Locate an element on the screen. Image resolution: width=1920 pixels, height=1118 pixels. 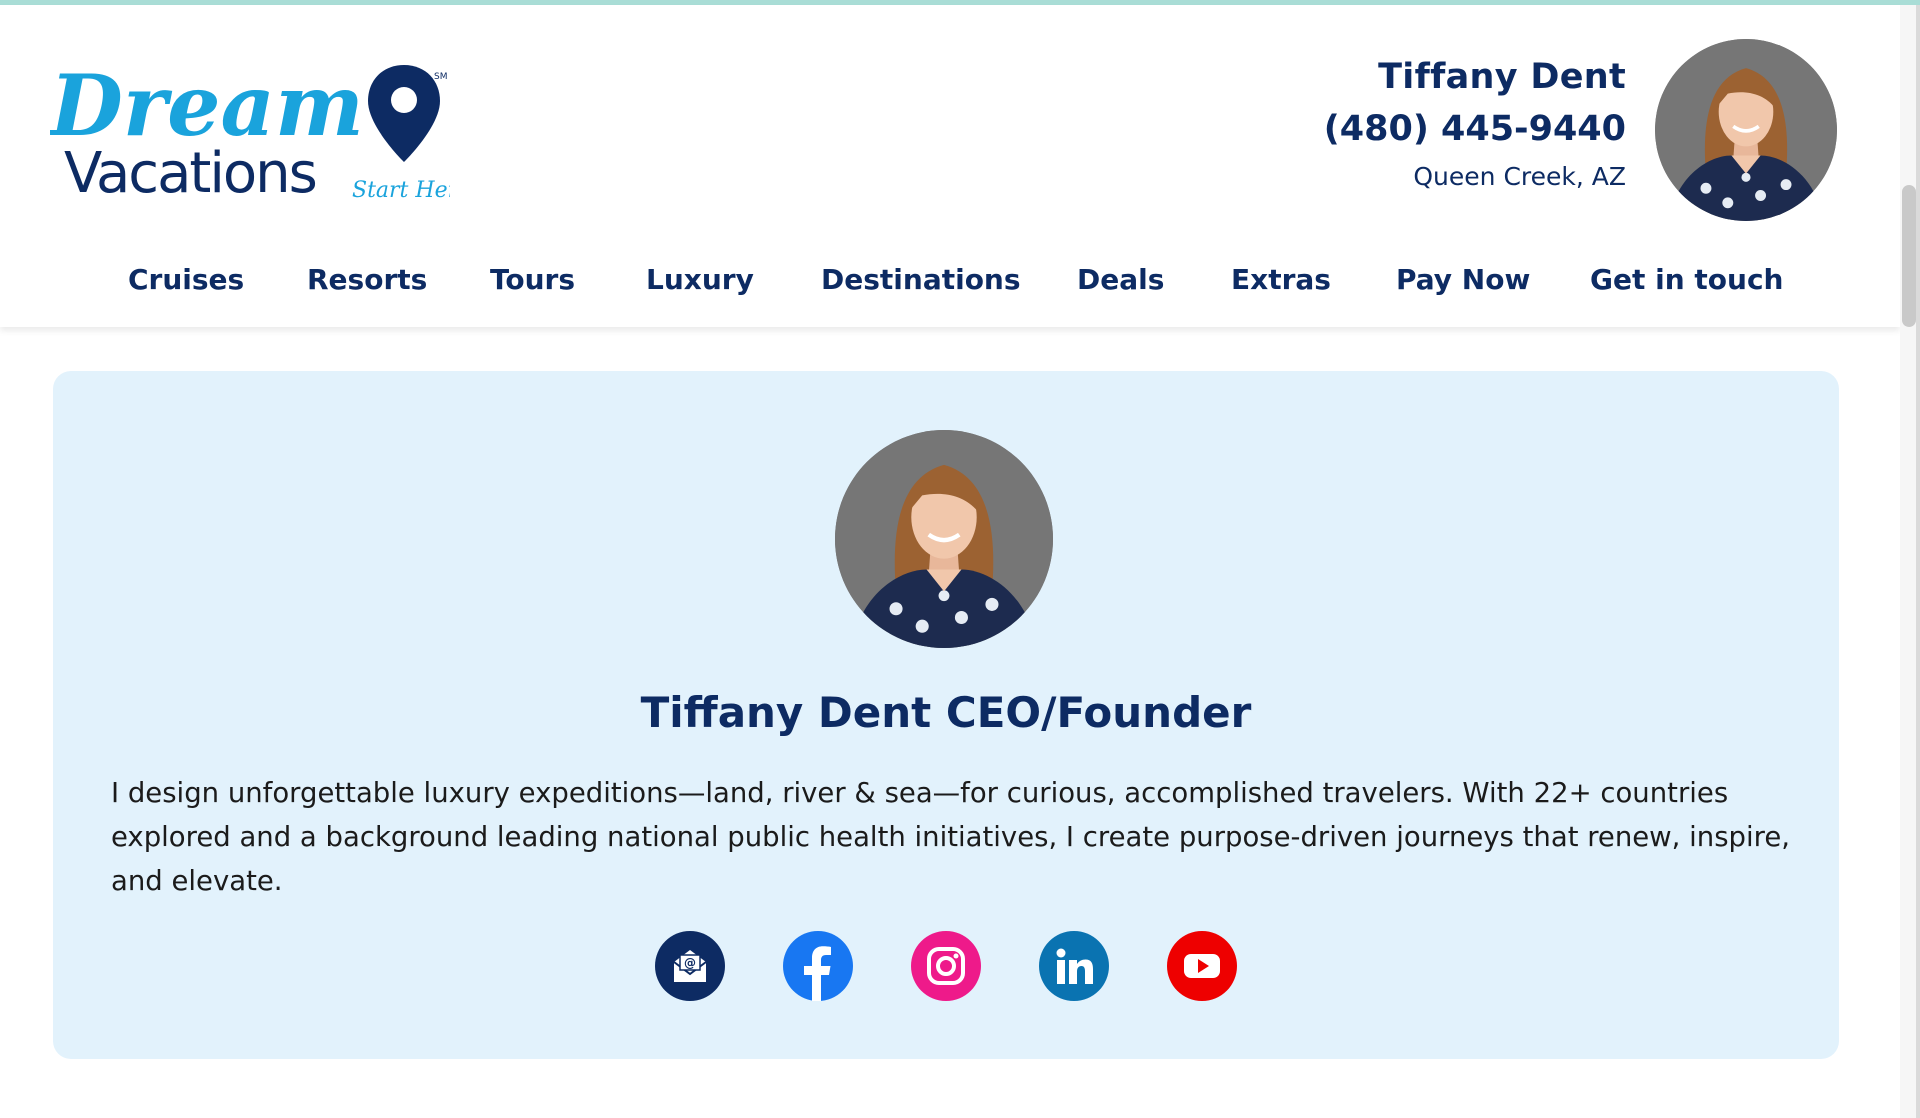
agent-location: Queen Creek, AZ is located at coordinates (1519, 176).